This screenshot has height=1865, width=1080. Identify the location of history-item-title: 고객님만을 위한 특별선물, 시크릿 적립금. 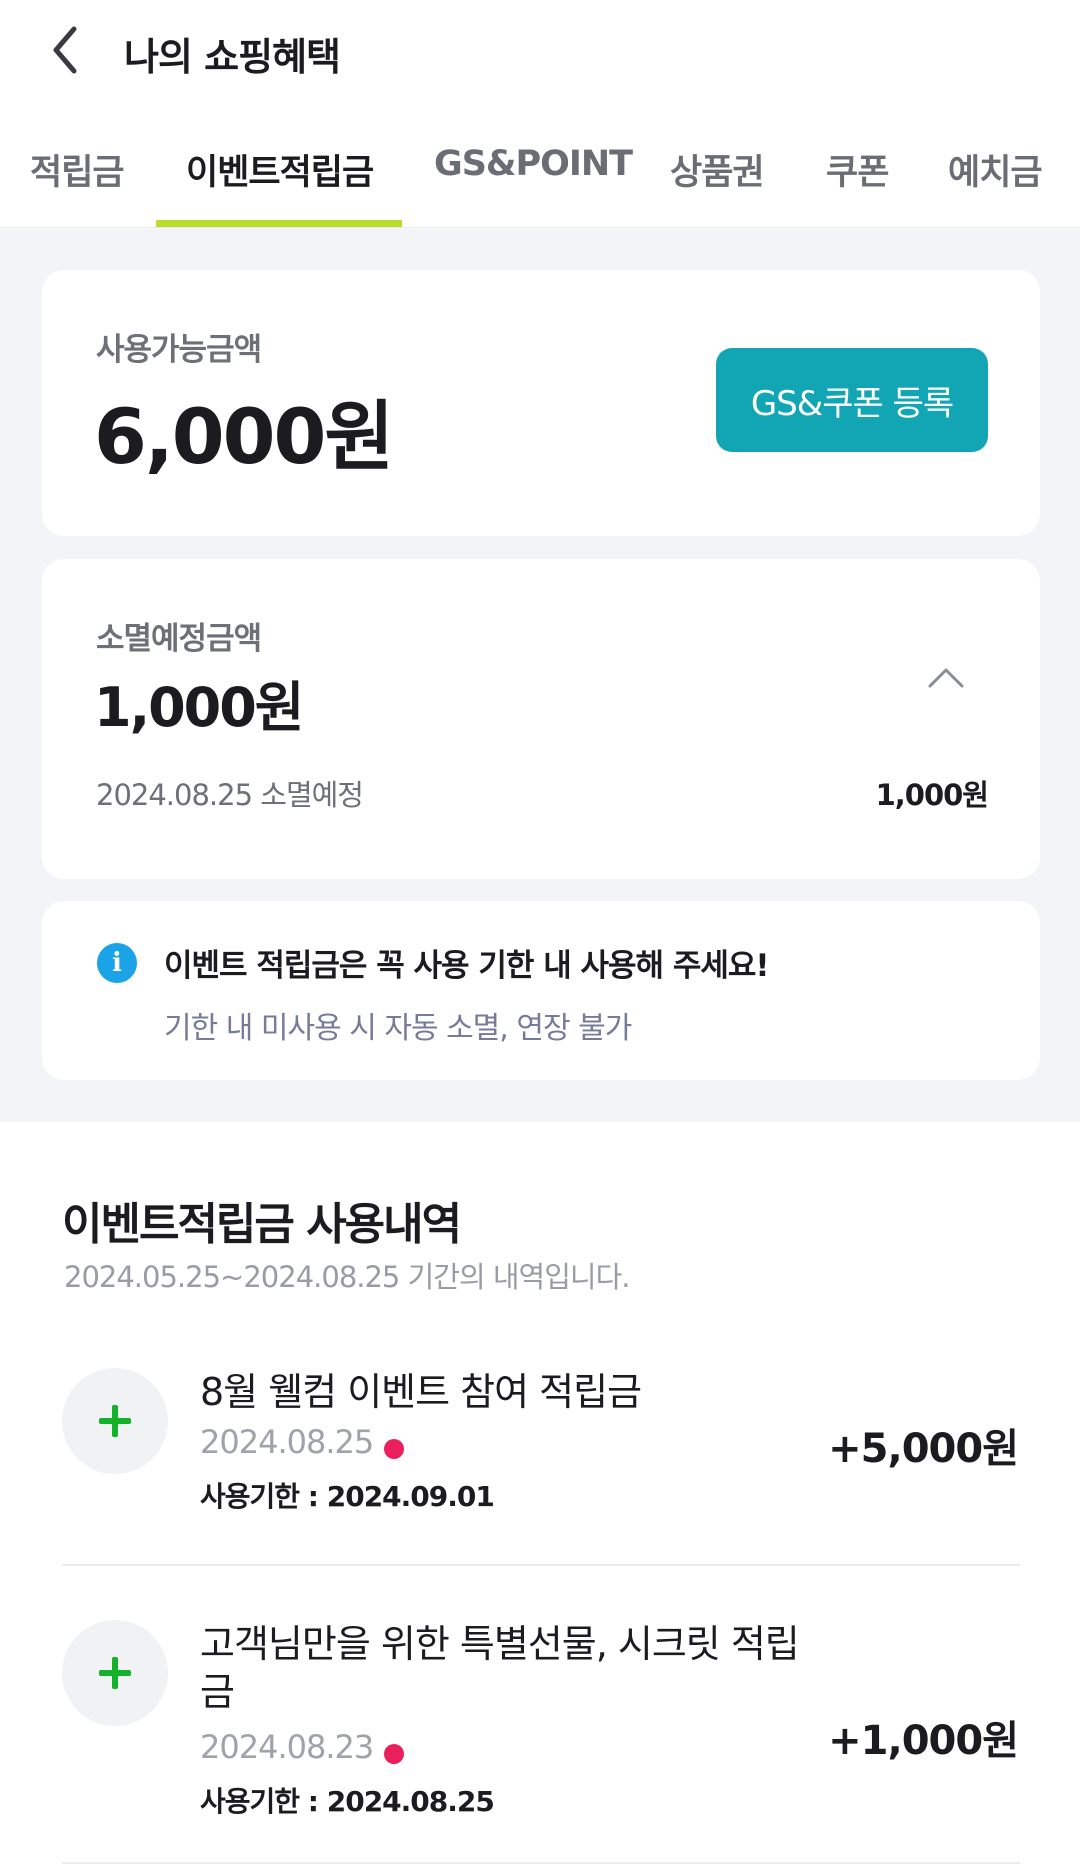
(500, 1668).